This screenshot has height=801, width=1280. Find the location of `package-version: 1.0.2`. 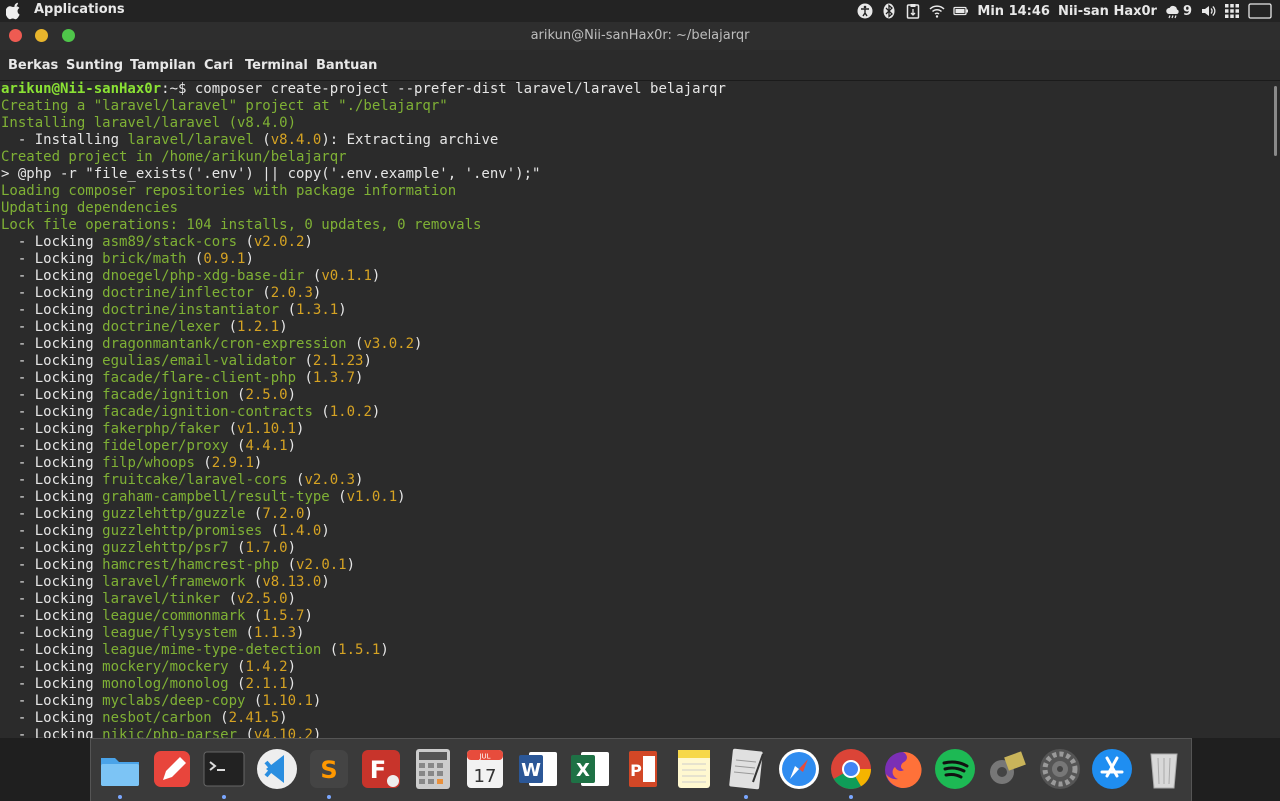

package-version: 1.0.2 is located at coordinates (350, 412).